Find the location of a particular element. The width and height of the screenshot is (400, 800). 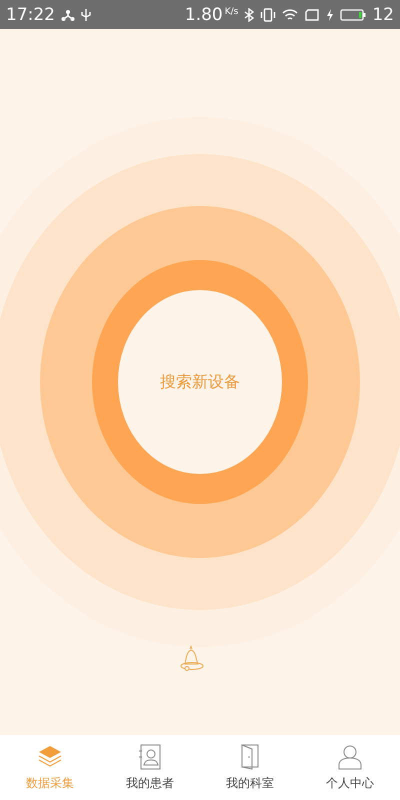

vibrate-icon is located at coordinates (268, 15).